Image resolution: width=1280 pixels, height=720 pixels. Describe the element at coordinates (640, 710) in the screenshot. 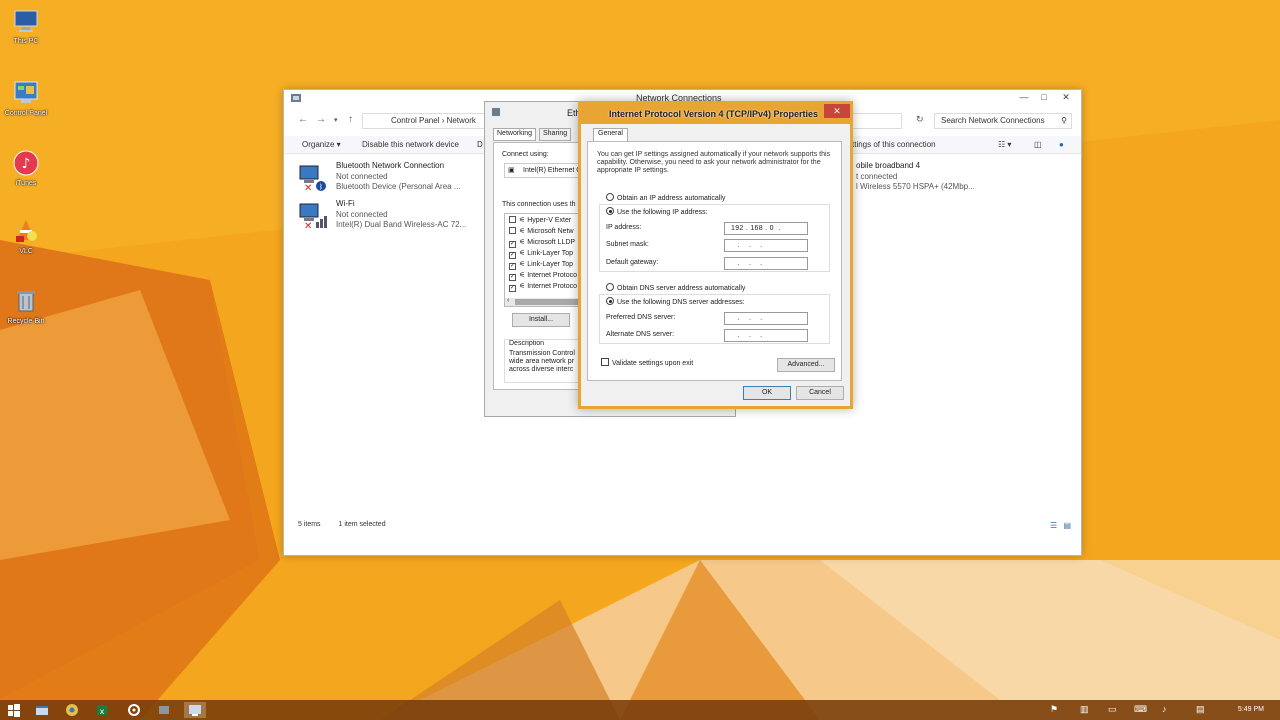

I see `taskbar: x ⚑ ▥ ▭ ⌨ ♪ ▤ 5:49 PM` at that location.